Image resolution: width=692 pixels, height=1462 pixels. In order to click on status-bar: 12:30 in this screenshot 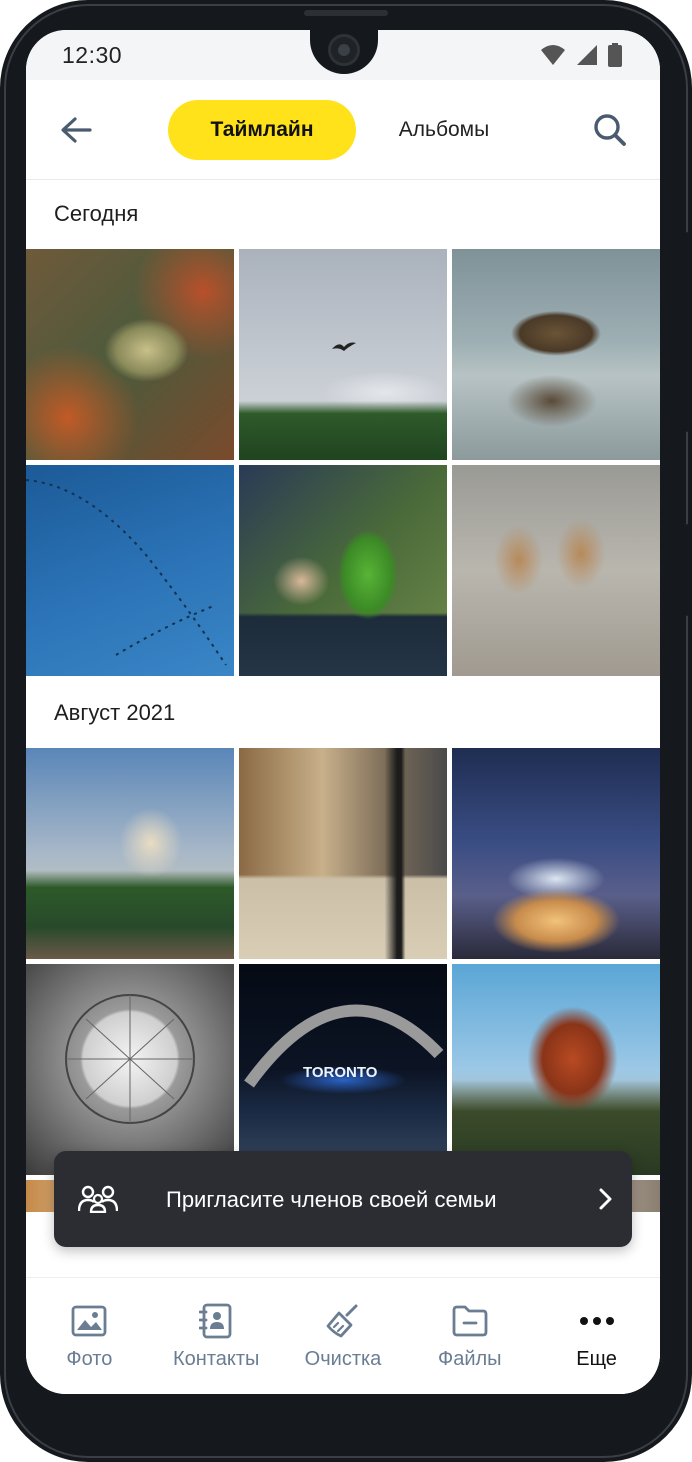, I will do `click(343, 55)`.